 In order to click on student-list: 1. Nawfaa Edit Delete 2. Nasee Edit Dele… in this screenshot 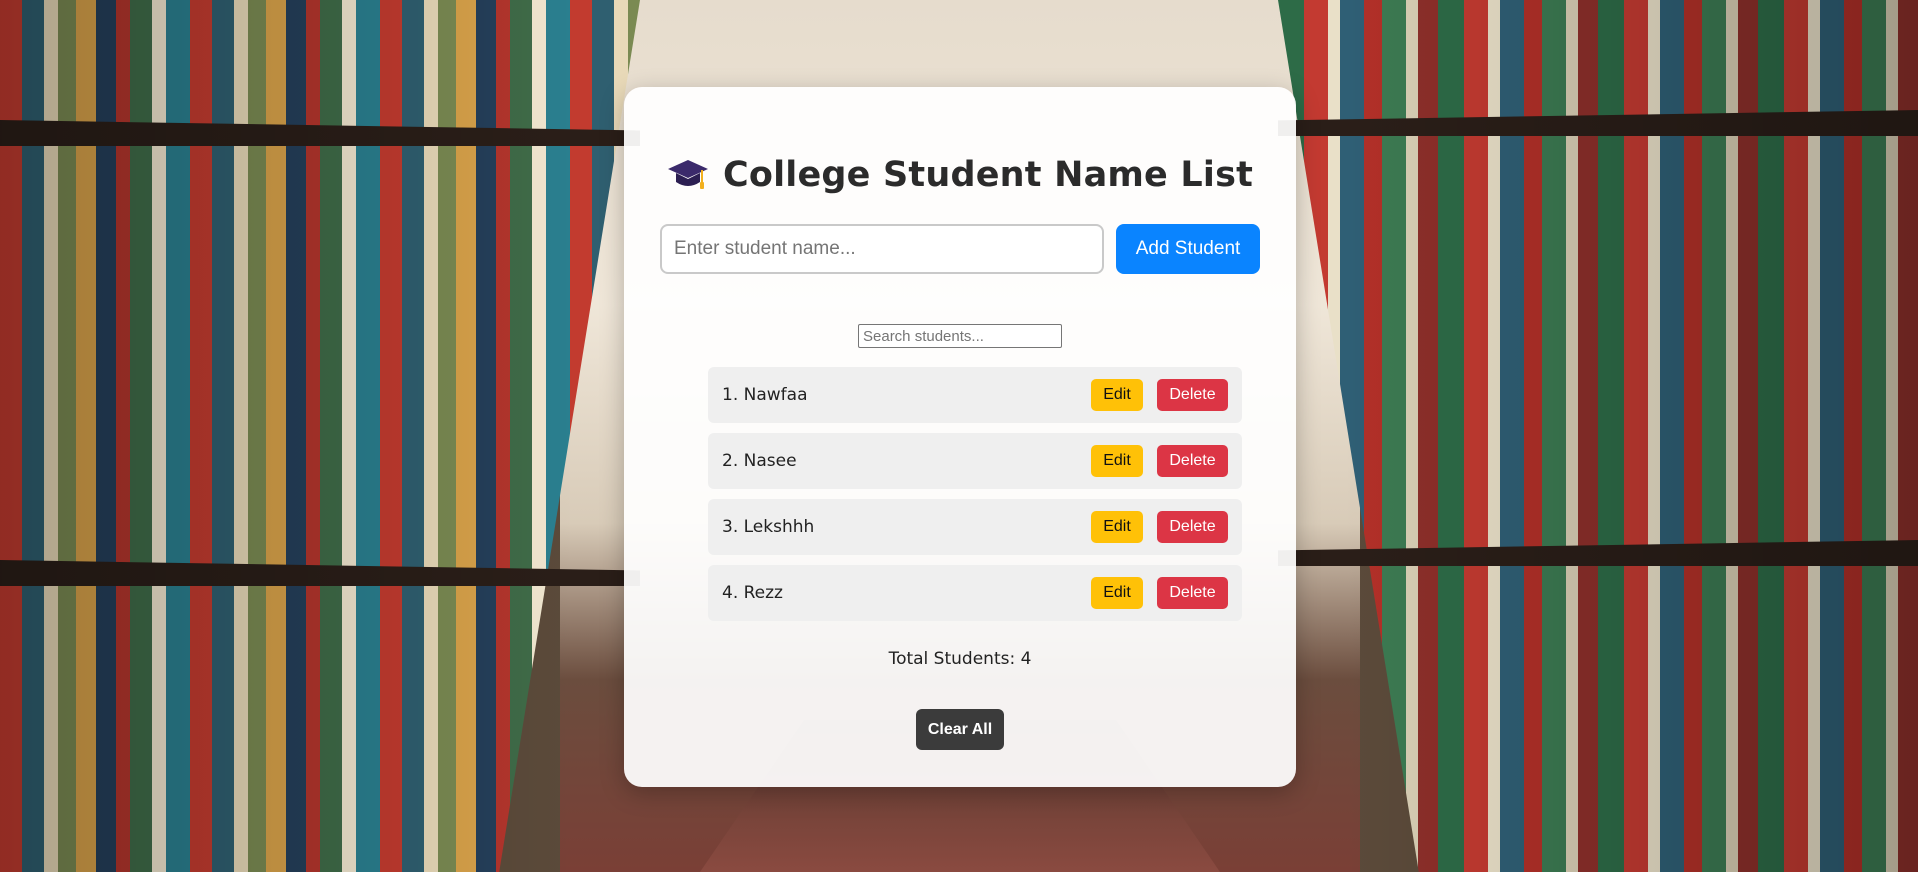, I will do `click(975, 499)`.